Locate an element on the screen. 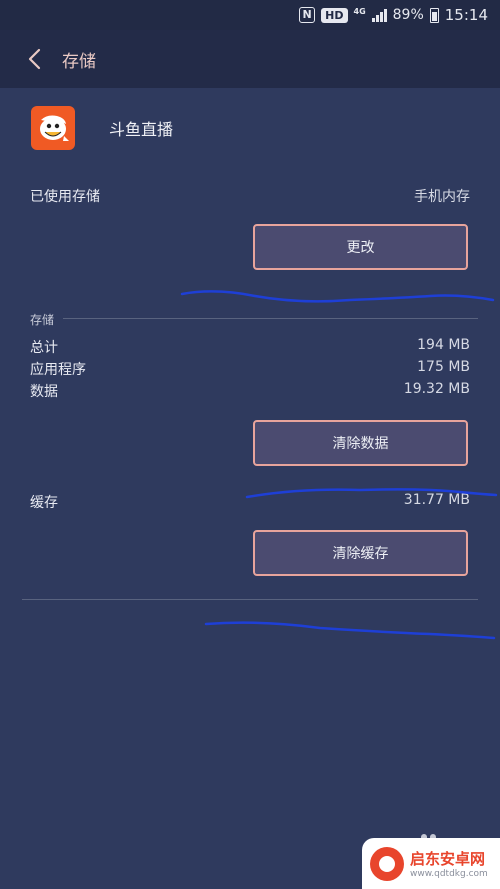 The image size is (500, 889). status-bar: N HD 4G 89% 15:14 is located at coordinates (250, 15).